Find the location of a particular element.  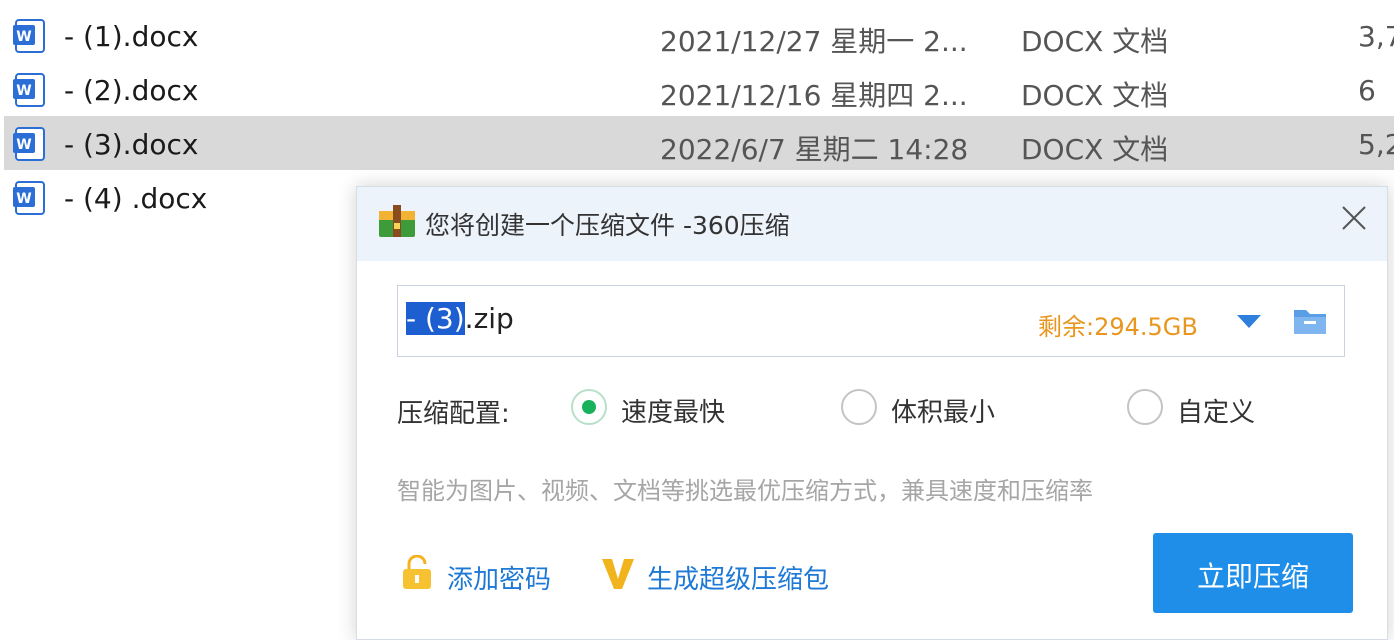

file-size: 6 is located at coordinates (1367, 90).